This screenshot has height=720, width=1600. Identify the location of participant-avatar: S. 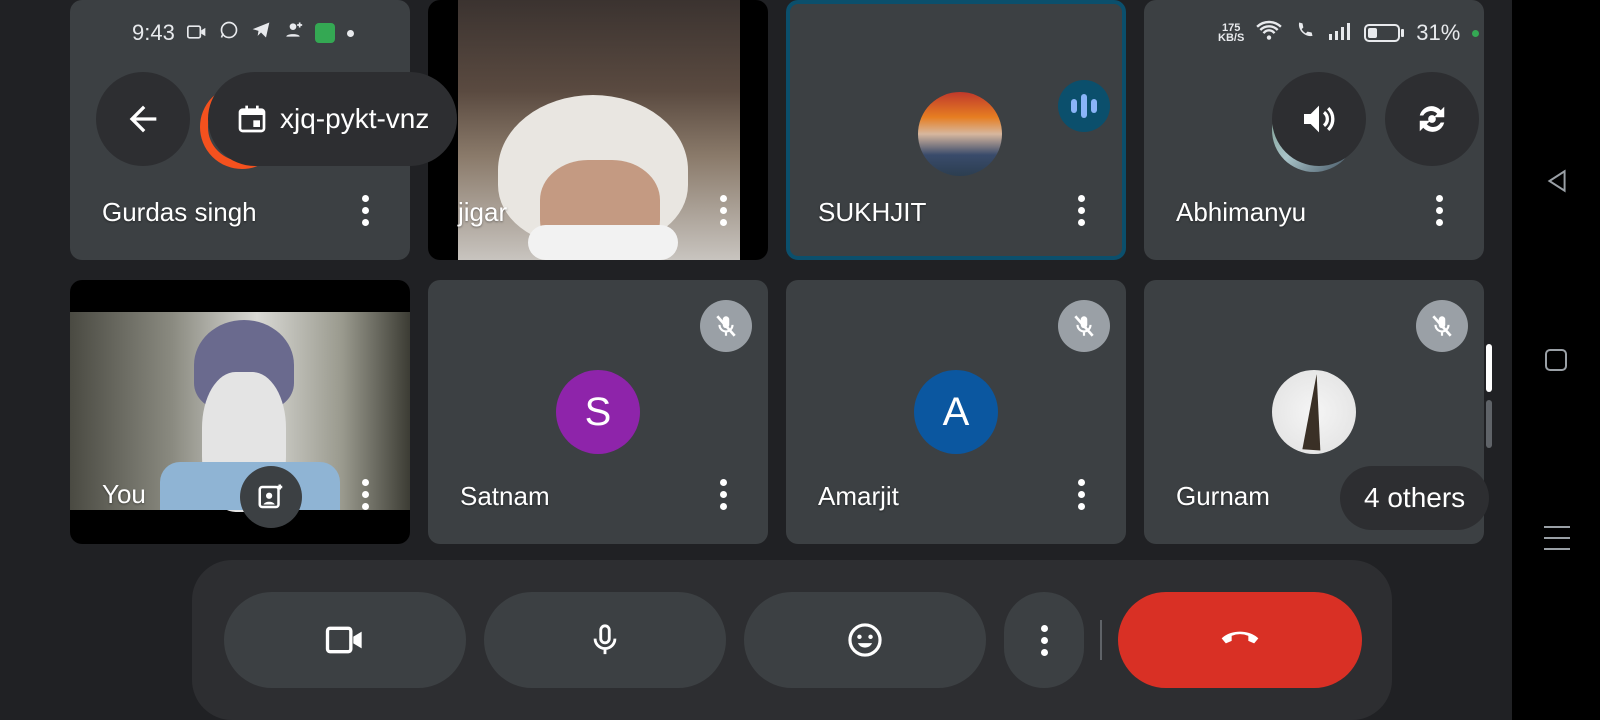
(598, 412).